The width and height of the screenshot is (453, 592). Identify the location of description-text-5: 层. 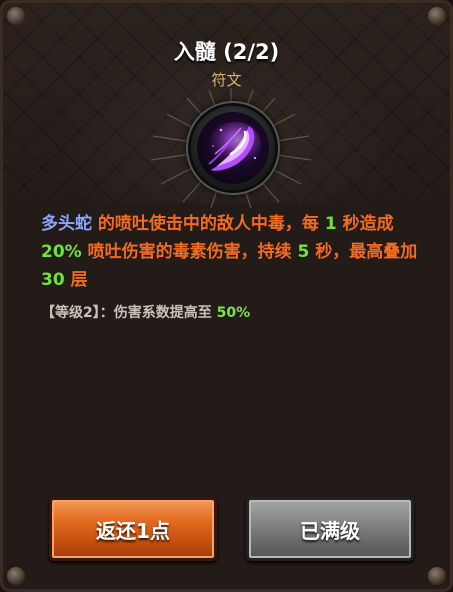
(76, 280).